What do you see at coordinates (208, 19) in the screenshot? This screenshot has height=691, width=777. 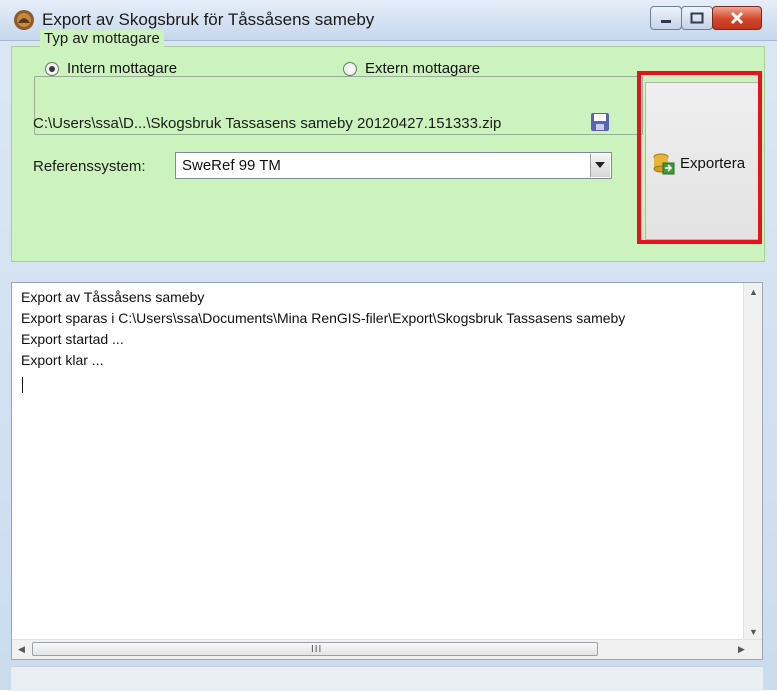 I see `window-title: Export av Skogsbruk för Tåssåsens sameby` at bounding box center [208, 19].